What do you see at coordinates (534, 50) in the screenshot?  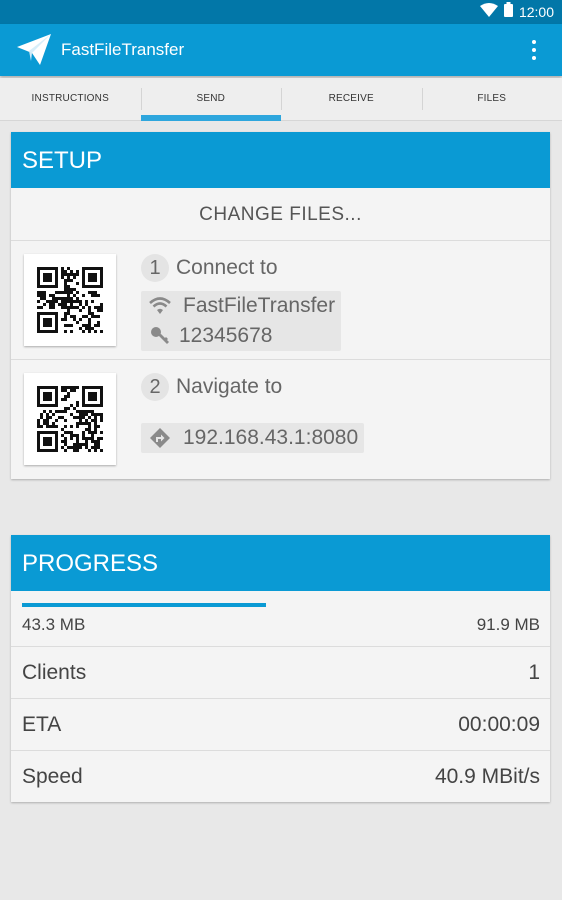 I see `more-vert-icon` at bounding box center [534, 50].